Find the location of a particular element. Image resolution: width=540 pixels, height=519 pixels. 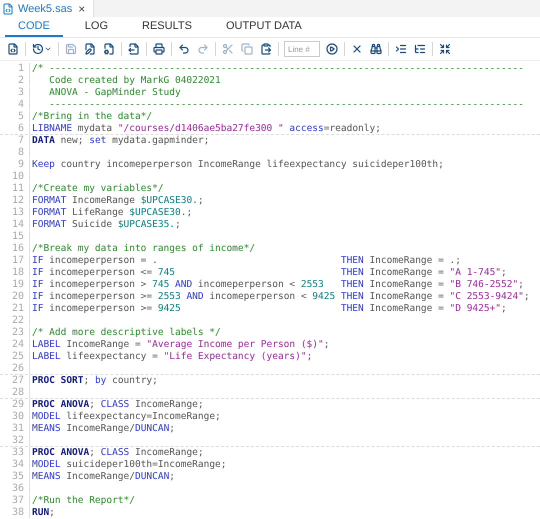

line-number: 16 is located at coordinates (15, 248).